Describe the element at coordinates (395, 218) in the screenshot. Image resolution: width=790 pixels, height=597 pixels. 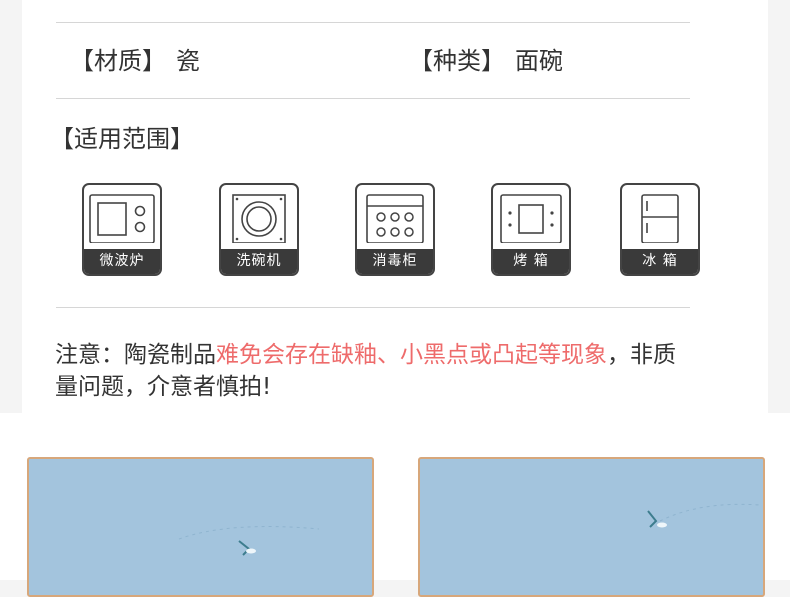
I see `sterilizer-cabinet-icon` at that location.